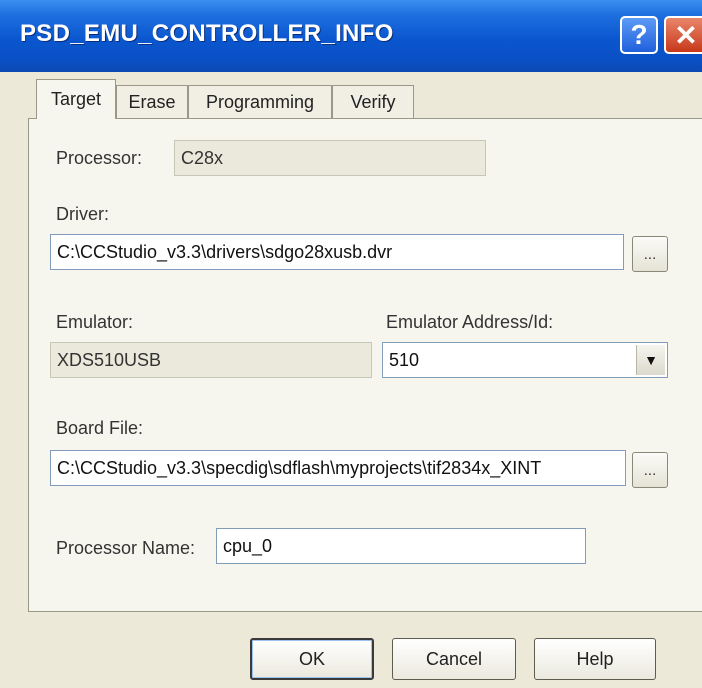  I want to click on processor-field: C28x, so click(330, 158).